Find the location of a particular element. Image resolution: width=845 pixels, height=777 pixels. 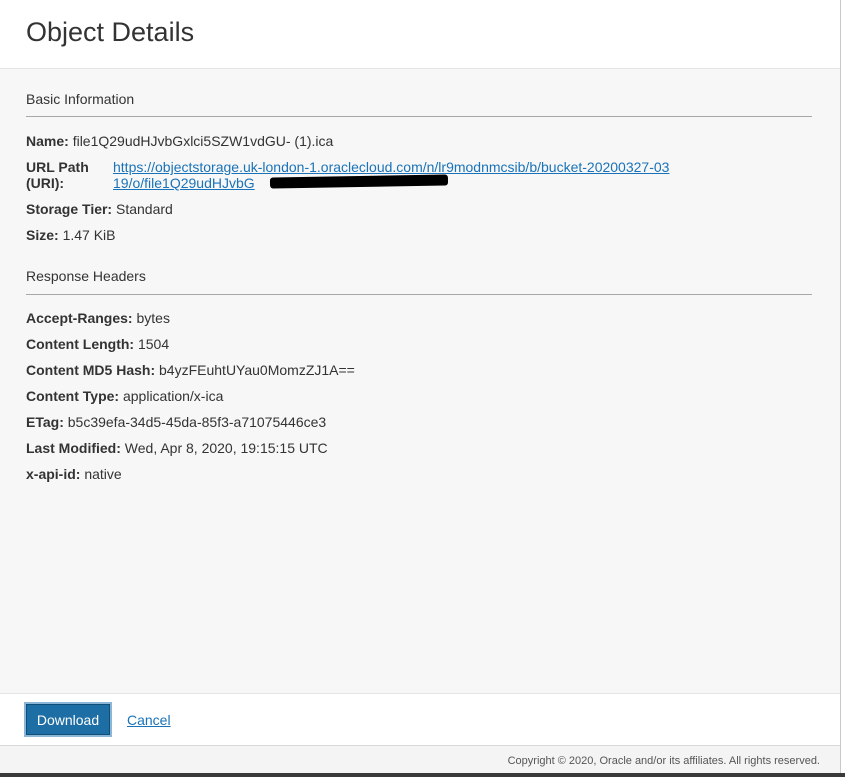

page-title: Object Details is located at coordinates (110, 32).